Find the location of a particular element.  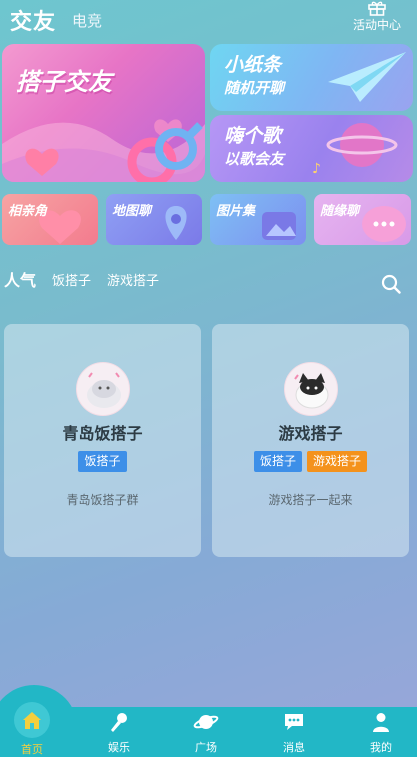

activity-center-button: 活动中心 is located at coordinates (377, 16).